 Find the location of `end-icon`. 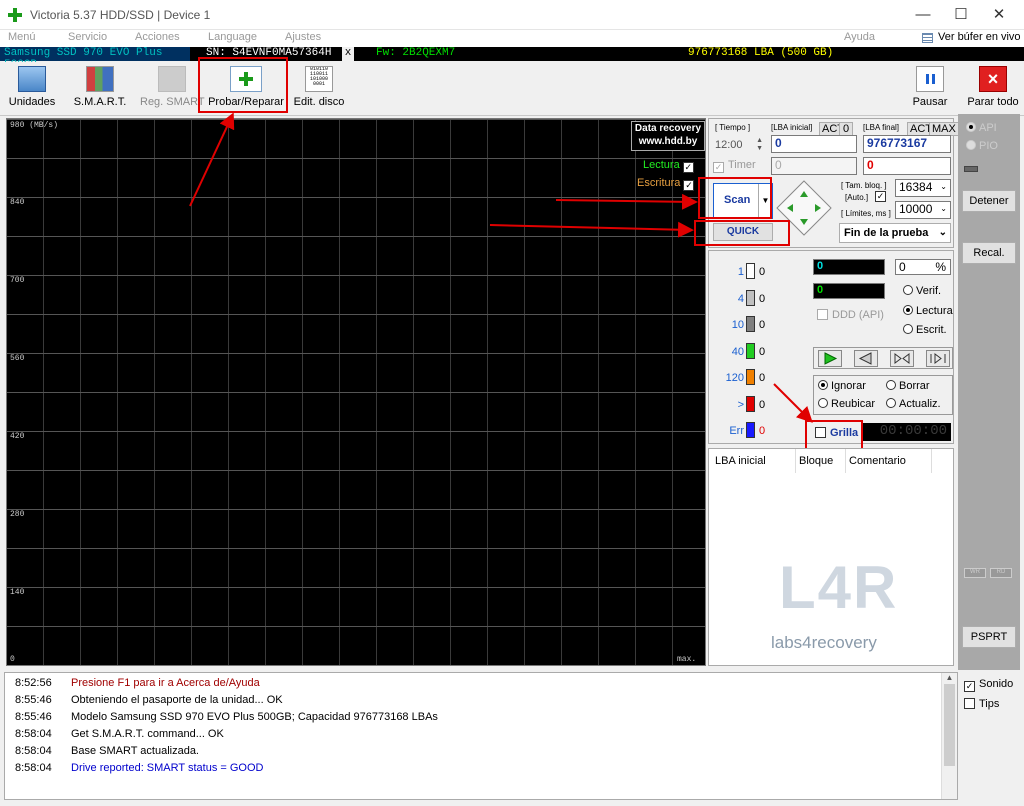

end-icon is located at coordinates (938, 358).